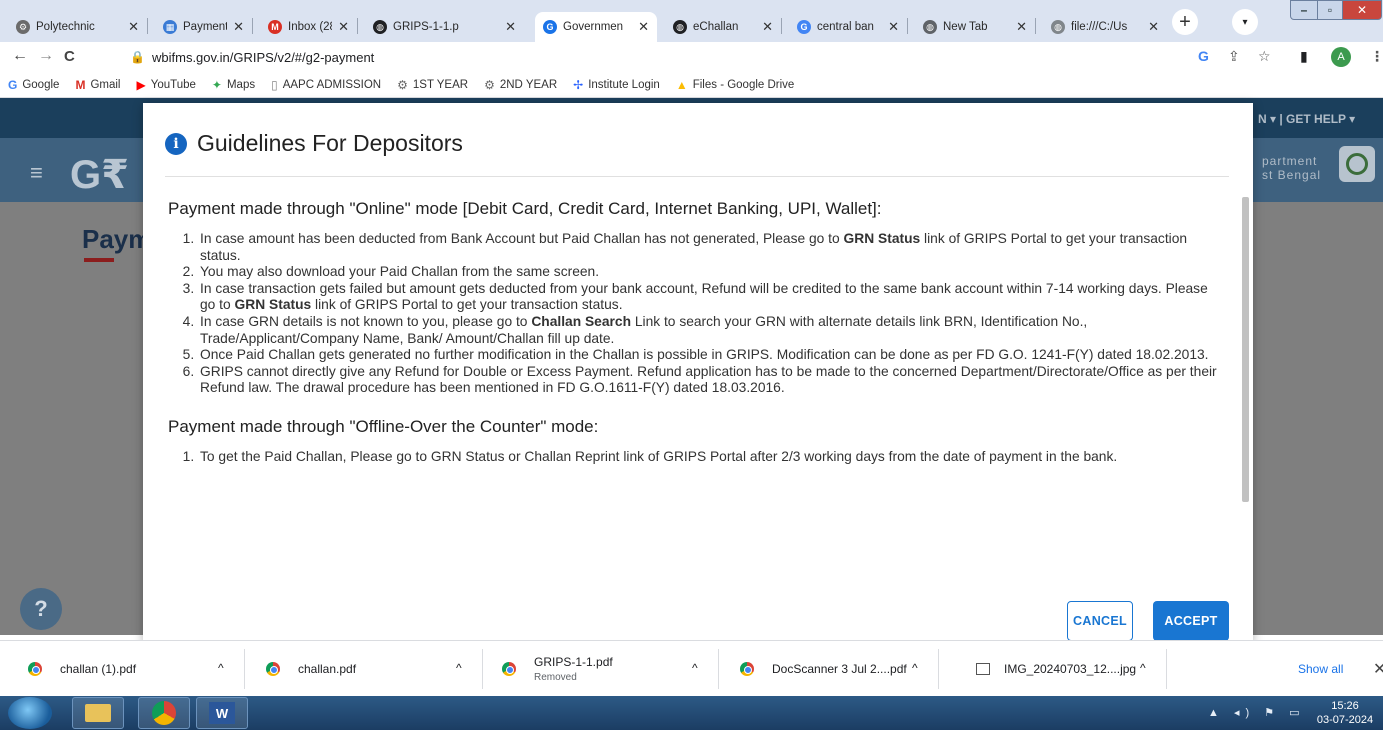  I want to click on chrome-file-icon, so click(747, 669).